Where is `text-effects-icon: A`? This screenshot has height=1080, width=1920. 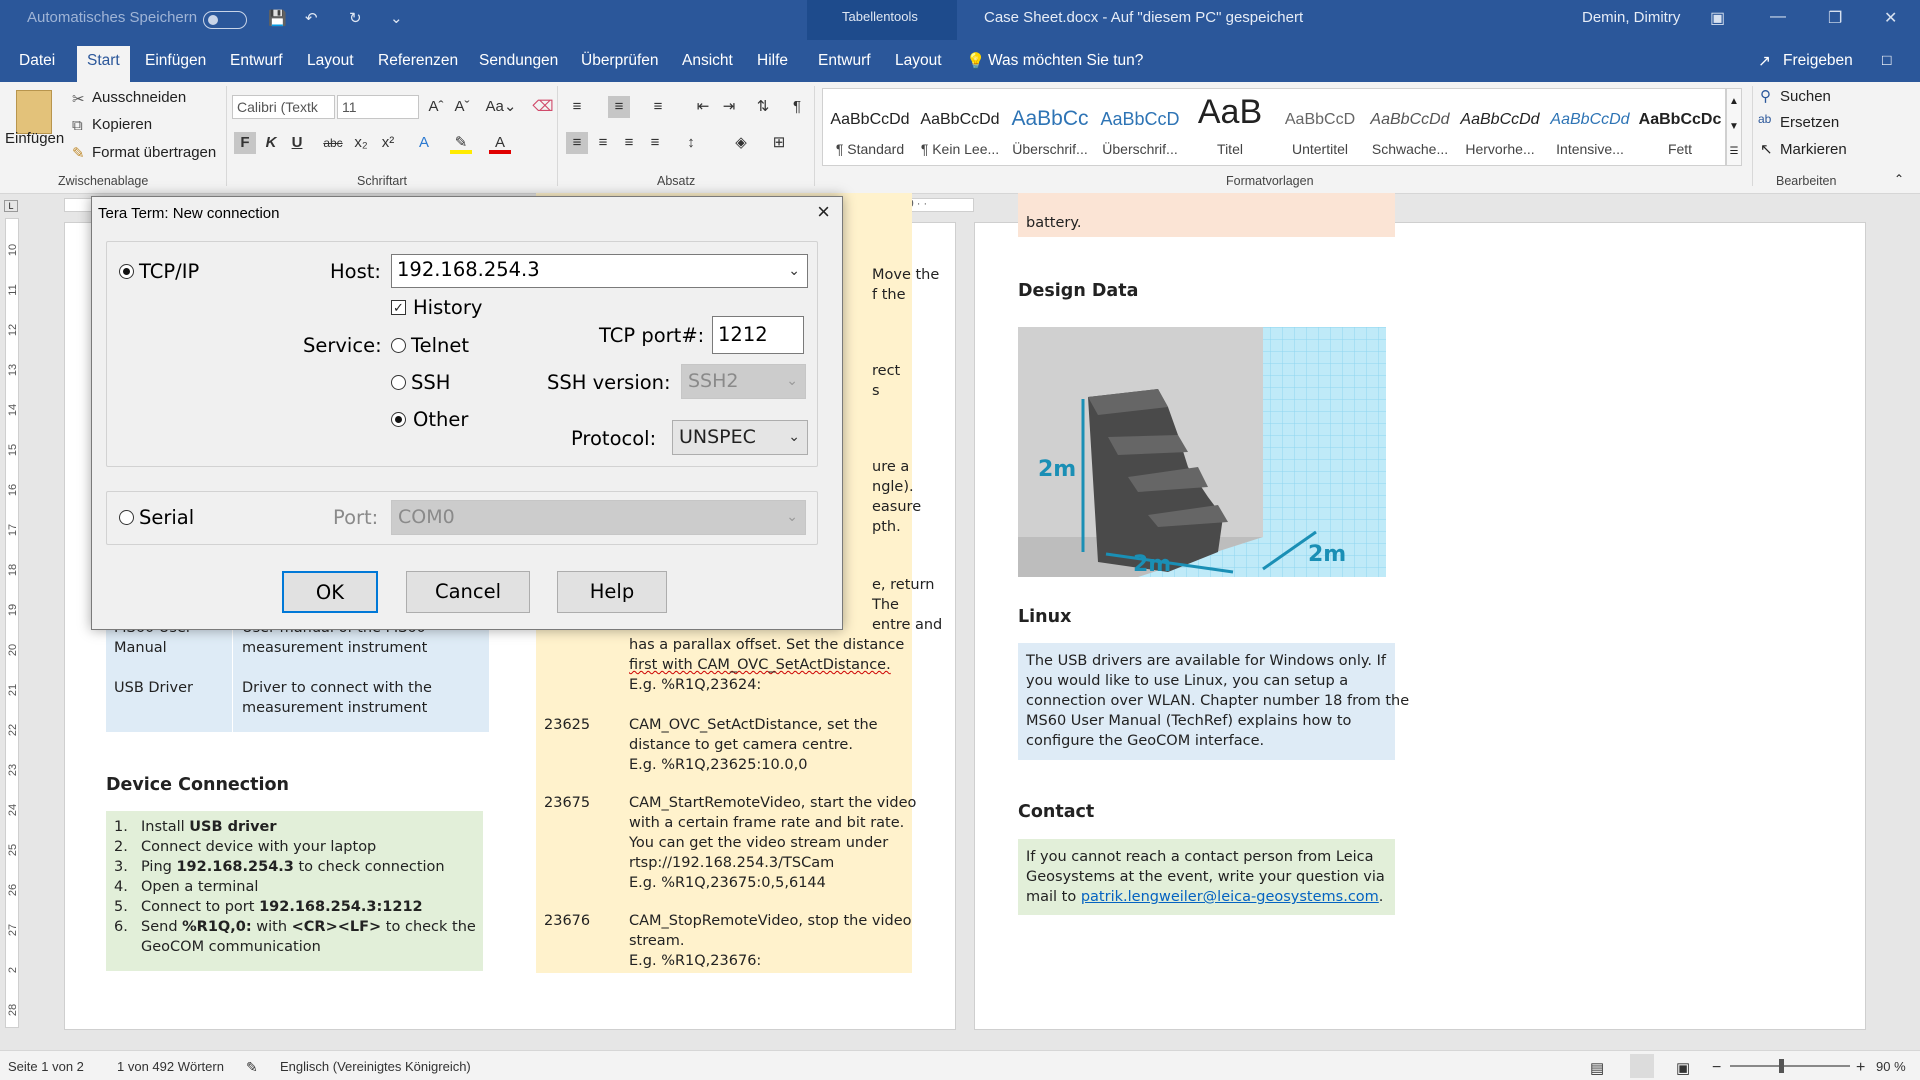
text-effects-icon: A is located at coordinates (424, 143).